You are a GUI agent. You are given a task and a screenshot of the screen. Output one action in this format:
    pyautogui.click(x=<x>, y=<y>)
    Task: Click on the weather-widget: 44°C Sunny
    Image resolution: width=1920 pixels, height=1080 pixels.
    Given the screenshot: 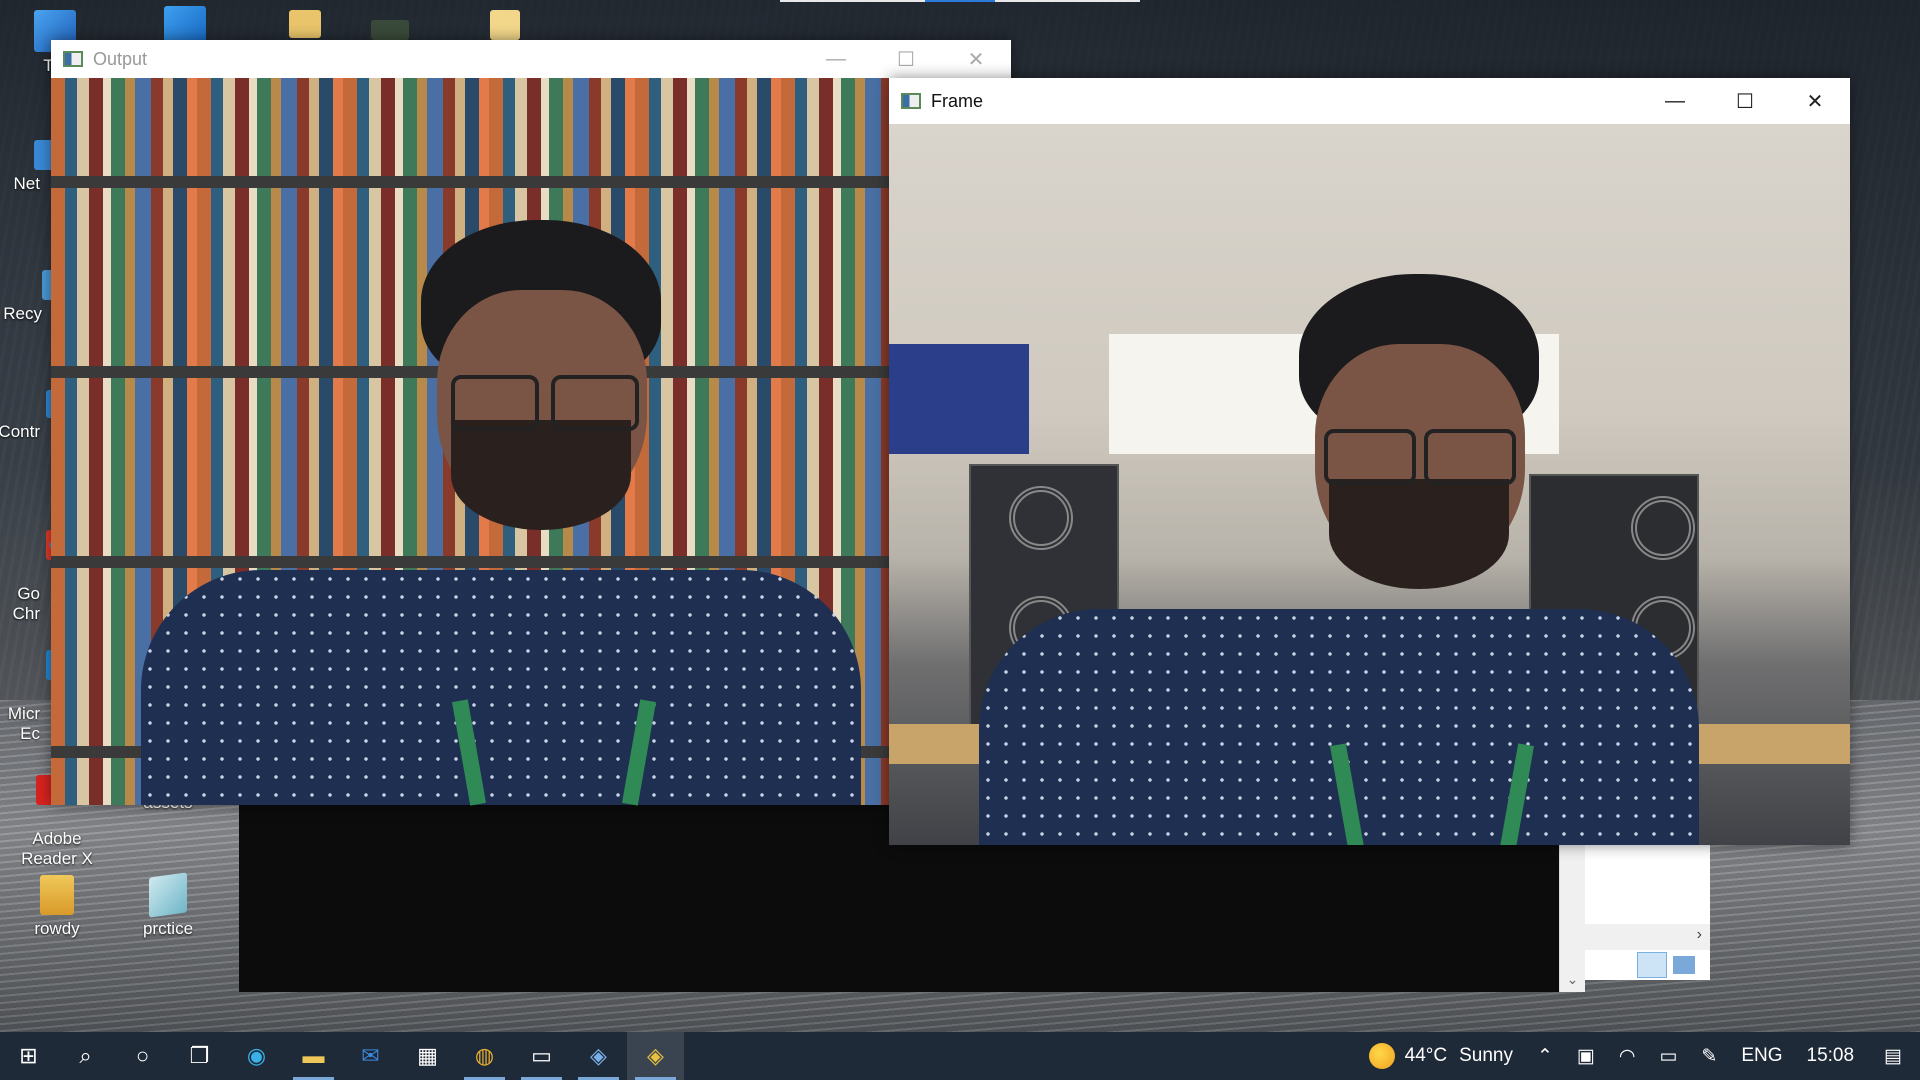 What is the action you would take?
    pyautogui.click(x=1441, y=1056)
    